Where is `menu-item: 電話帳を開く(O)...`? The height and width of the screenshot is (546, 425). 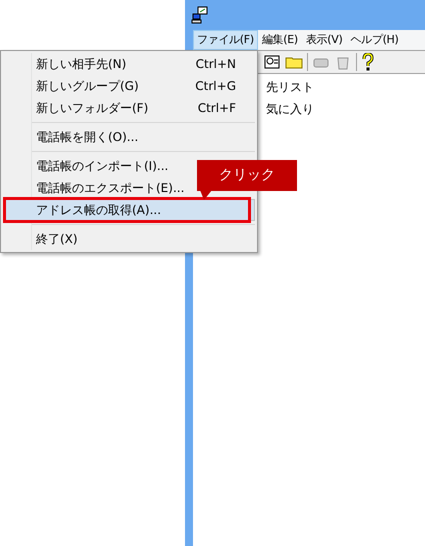 menu-item: 電話帳を開く(O)... is located at coordinates (129, 137).